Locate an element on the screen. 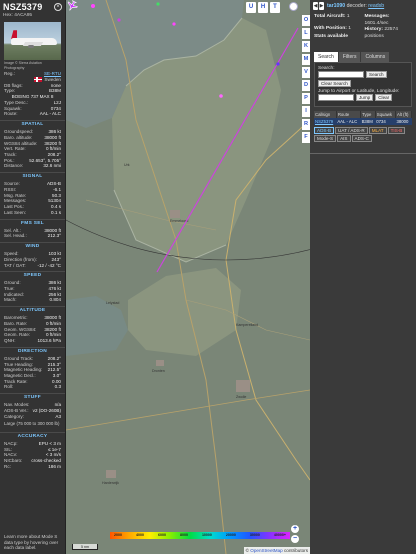 This screenshot has height=554, width=416. jump-input is located at coordinates (336, 97).